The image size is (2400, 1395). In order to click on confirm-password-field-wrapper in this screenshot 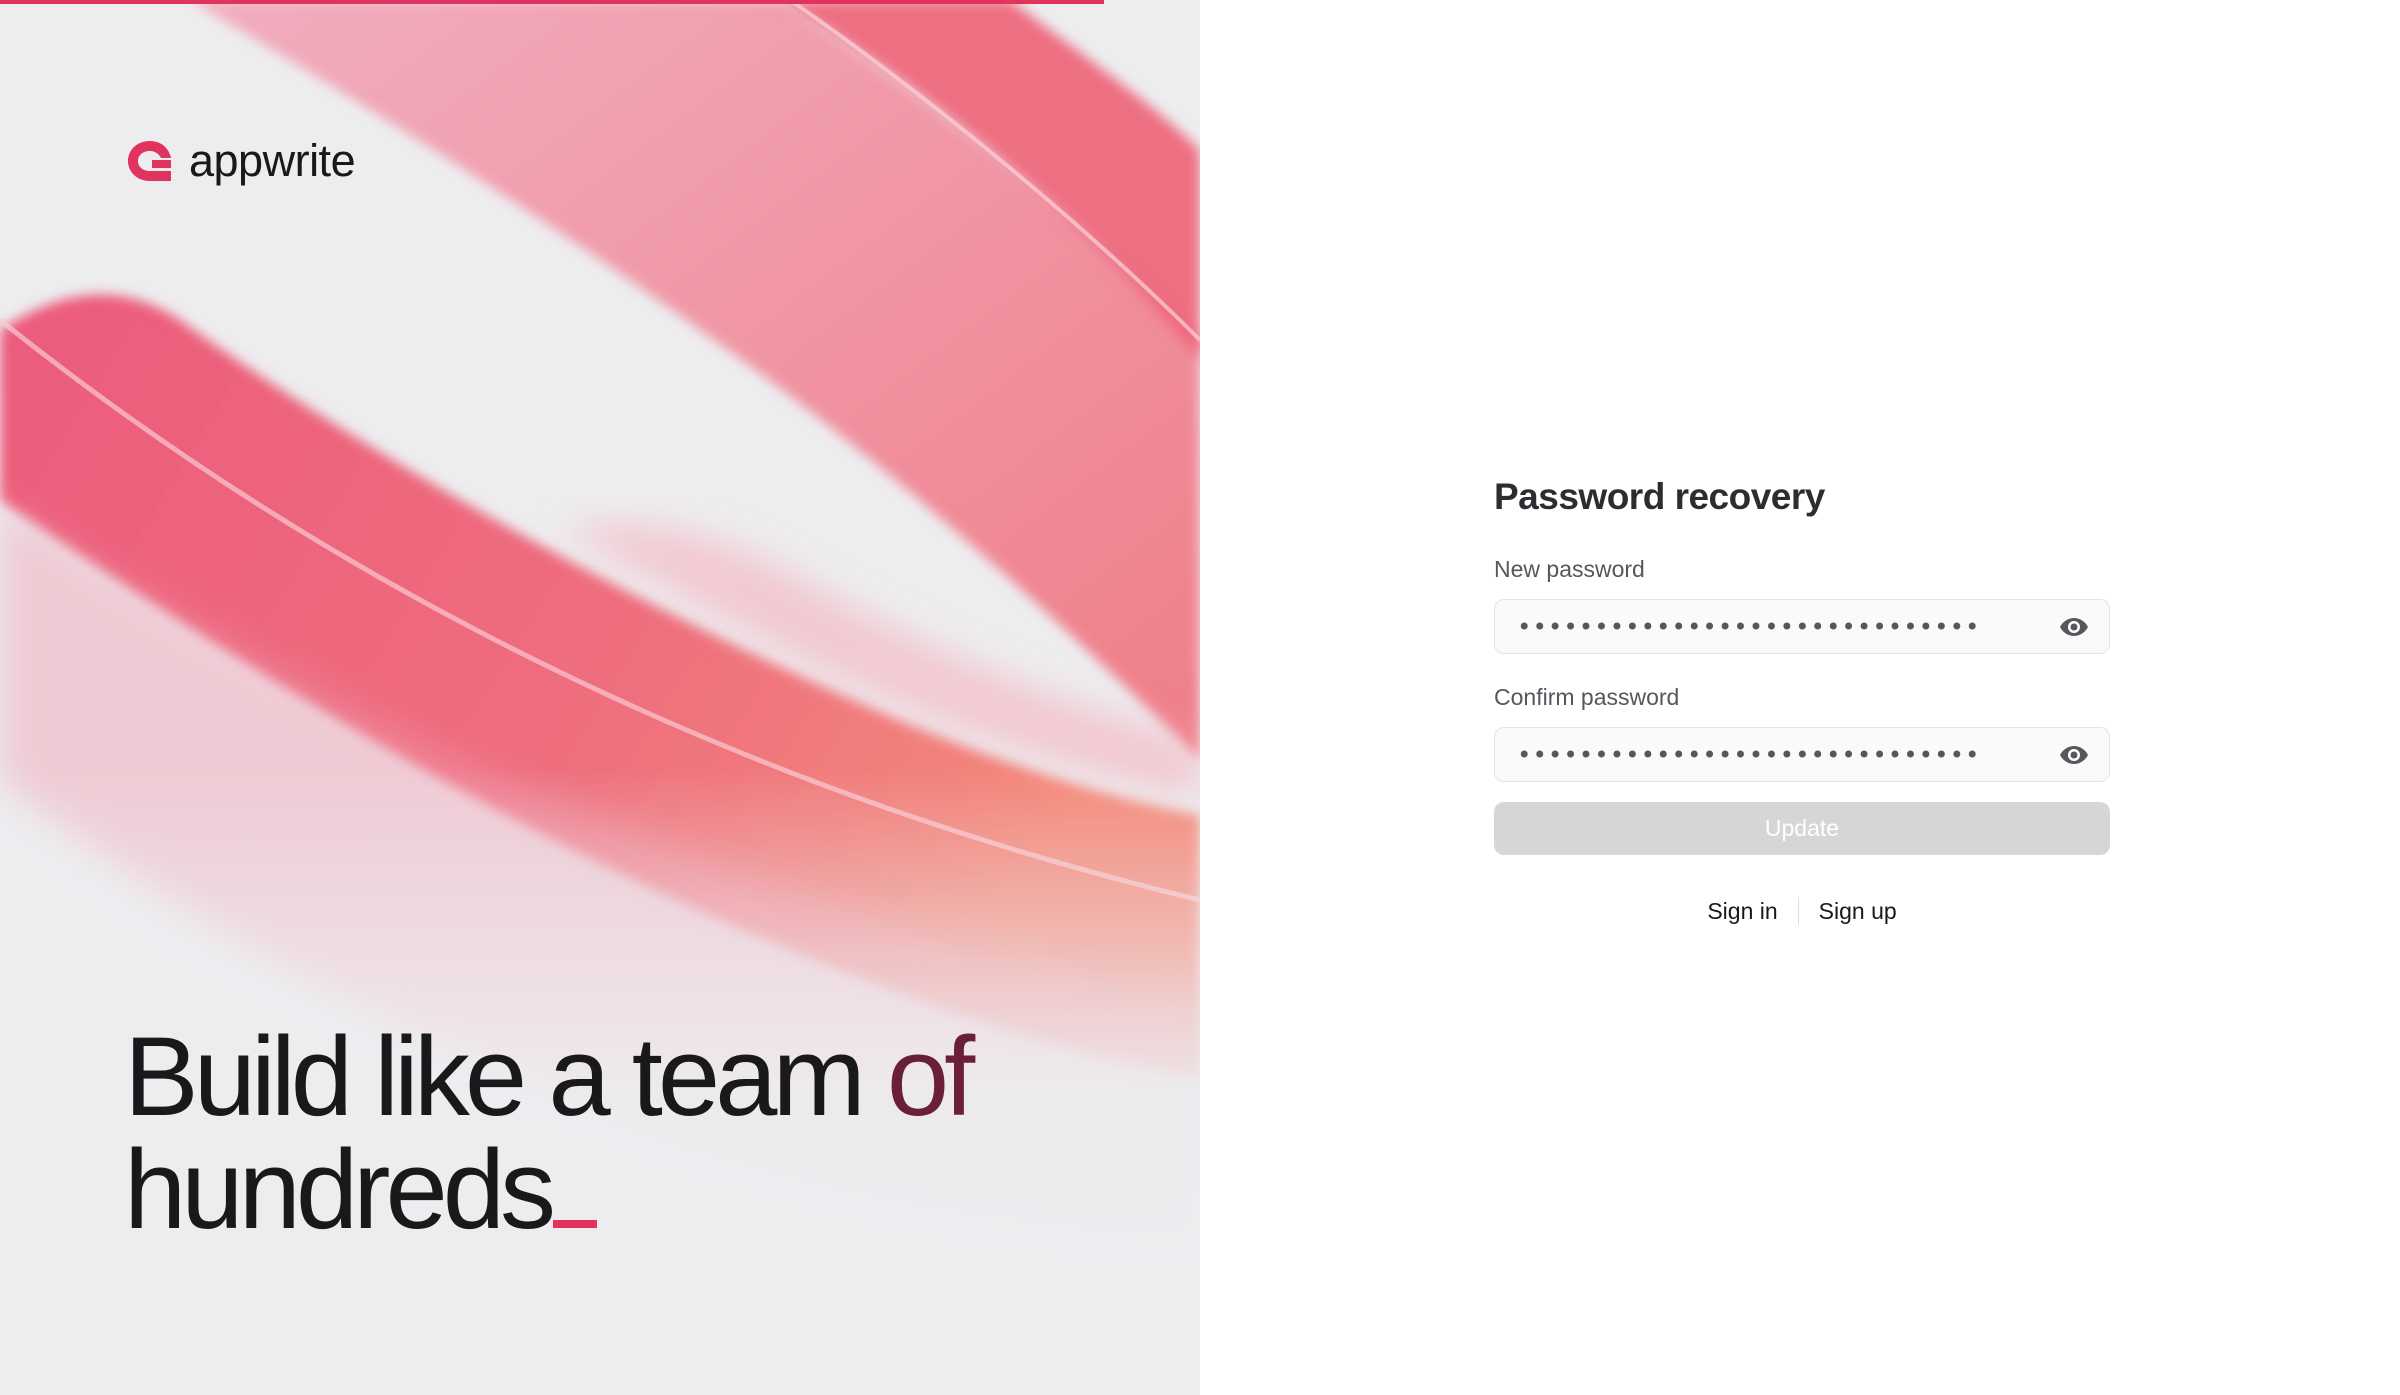, I will do `click(1802, 754)`.